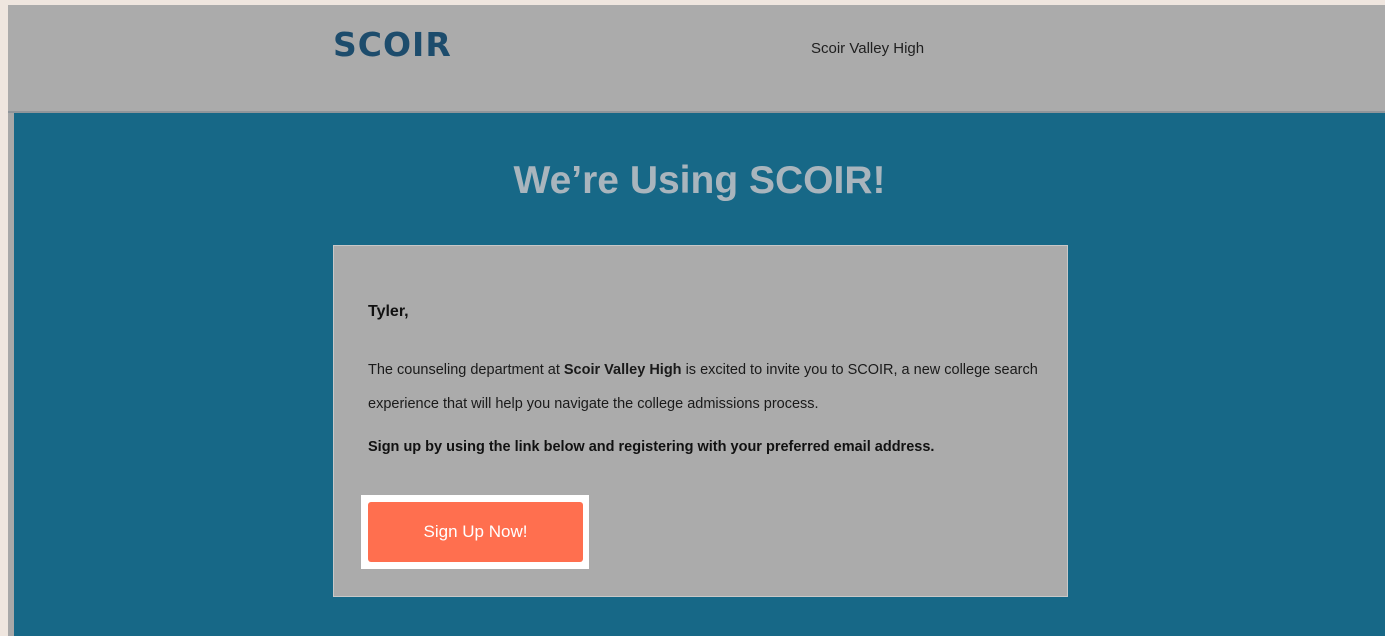 The width and height of the screenshot is (1385, 636). What do you see at coordinates (699, 180) in the screenshot?
I see `hero-title: We’re Using SCOIR!` at bounding box center [699, 180].